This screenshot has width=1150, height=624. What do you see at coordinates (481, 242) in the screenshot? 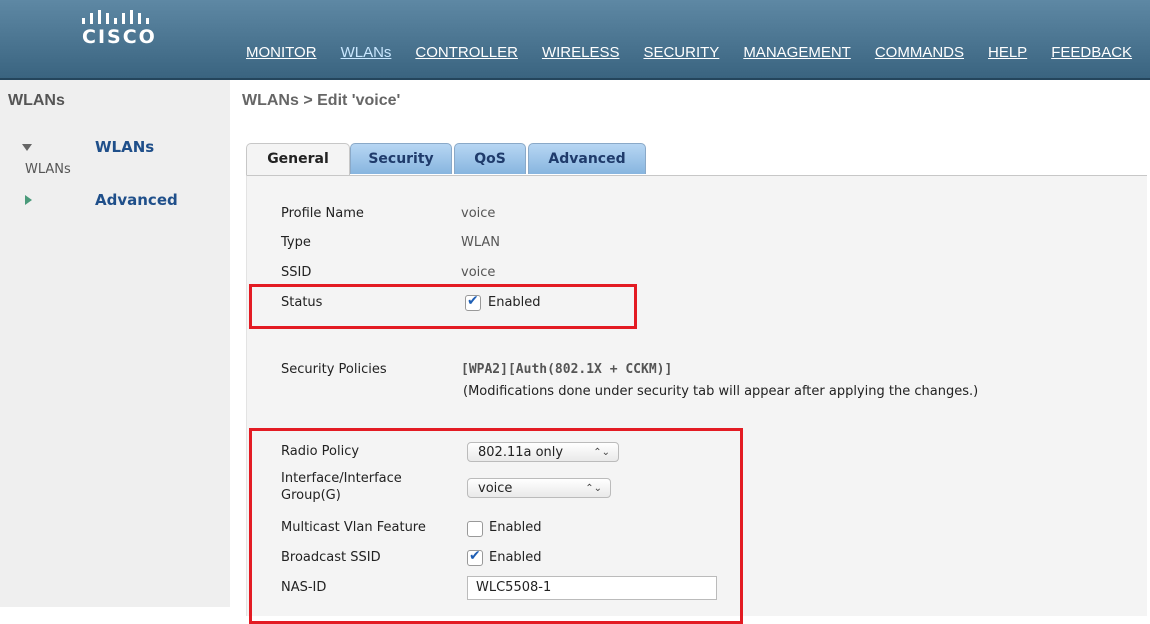
I see `type-value: WLAN` at bounding box center [481, 242].